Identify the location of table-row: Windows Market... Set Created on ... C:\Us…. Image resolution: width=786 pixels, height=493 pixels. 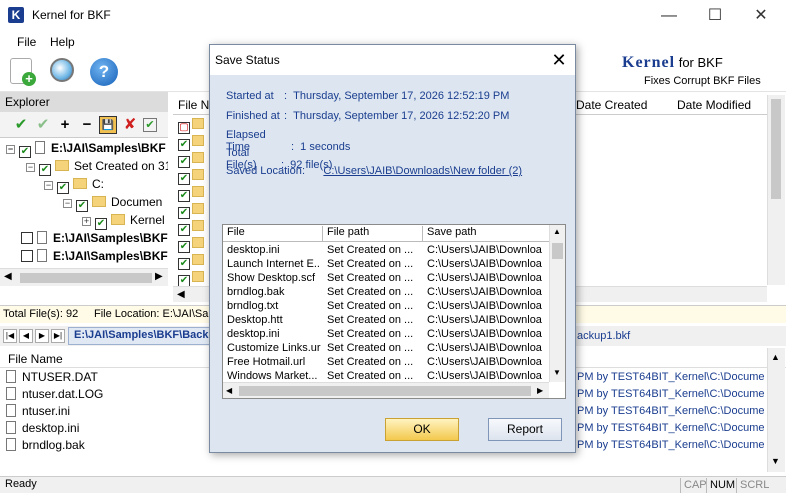
(386, 376).